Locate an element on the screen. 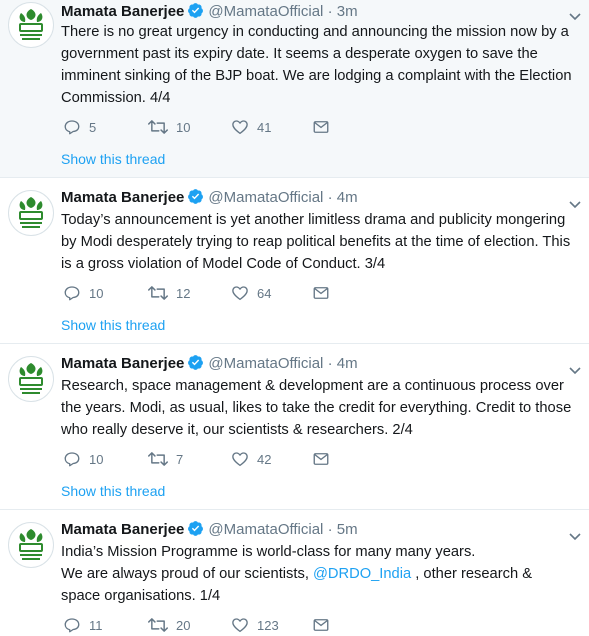  tweet-header: Mamata Banerjee @MamataOfficial · 5m is located at coordinates (325, 530).